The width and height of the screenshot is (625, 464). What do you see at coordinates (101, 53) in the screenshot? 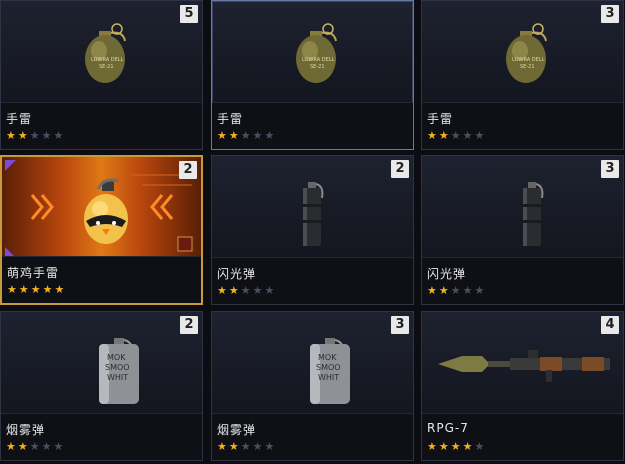
I see `item-art: LOWRA DELL SE-21 5` at bounding box center [101, 53].